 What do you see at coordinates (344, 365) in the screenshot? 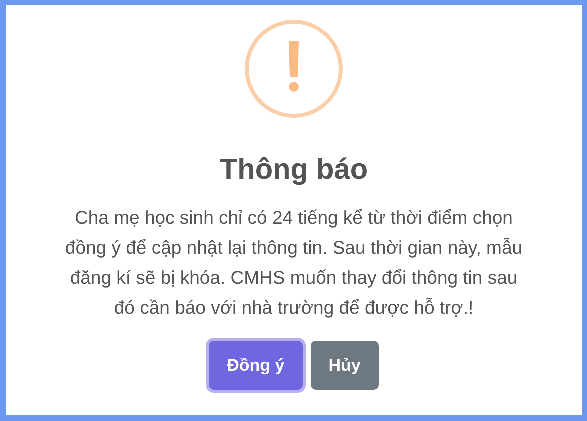
I see `cancel-button: Hủy` at bounding box center [344, 365].